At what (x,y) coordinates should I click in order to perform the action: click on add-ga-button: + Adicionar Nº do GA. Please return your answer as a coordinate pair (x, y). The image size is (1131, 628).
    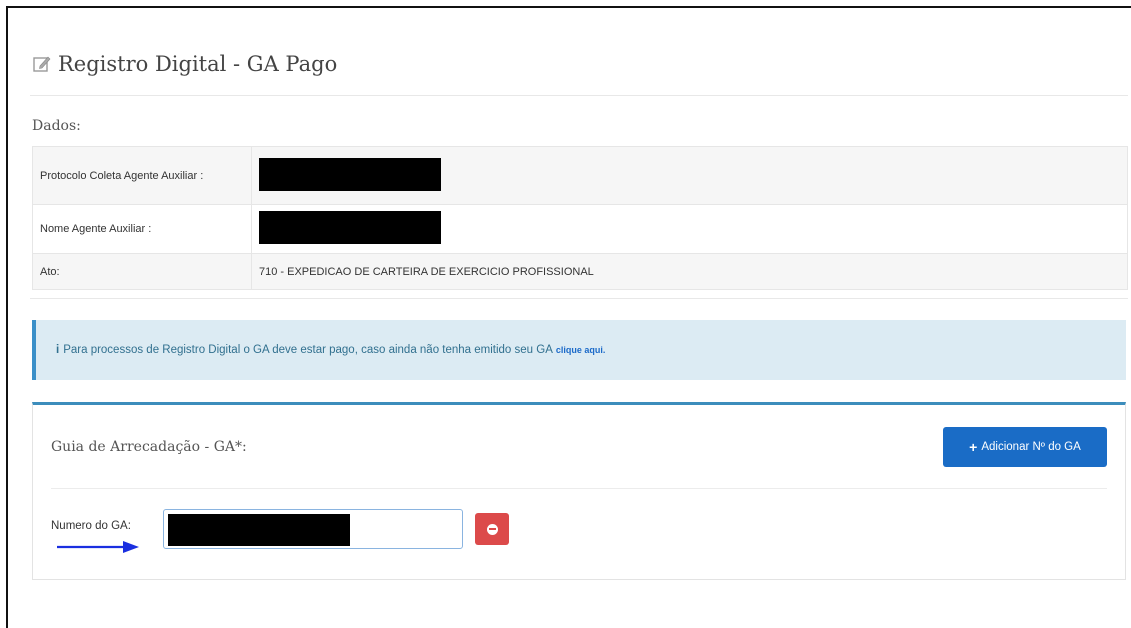
    Looking at the image, I should click on (1025, 447).